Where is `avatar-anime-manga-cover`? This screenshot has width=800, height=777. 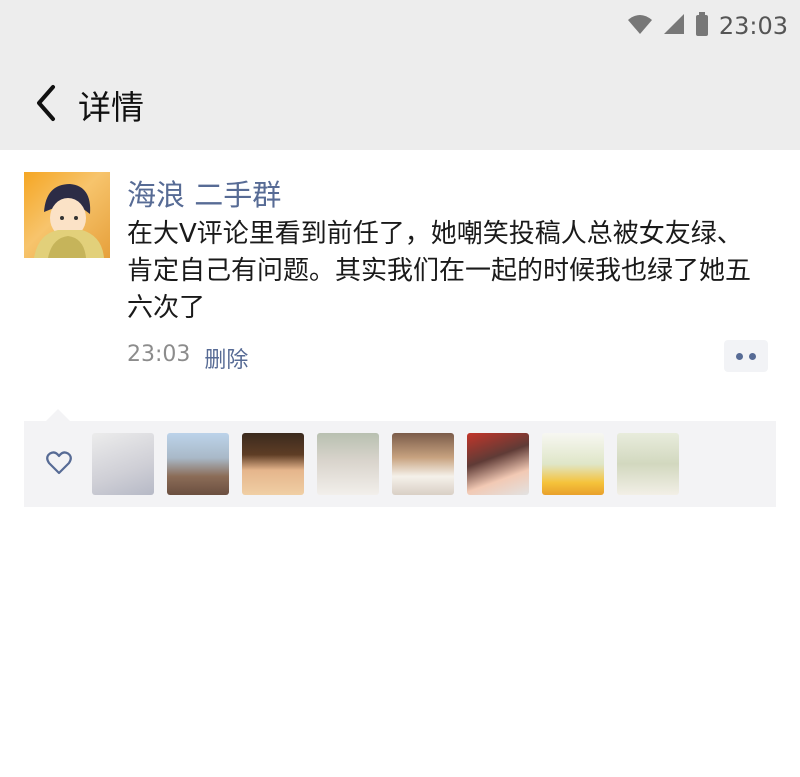
avatar-anime-manga-cover is located at coordinates (498, 464).